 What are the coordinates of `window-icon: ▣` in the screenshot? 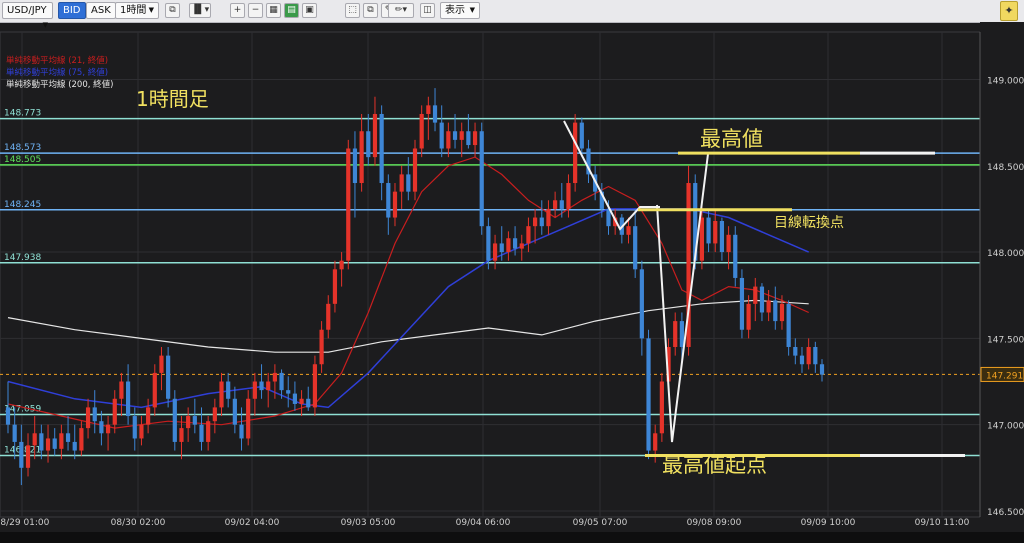 It's located at (309, 10).